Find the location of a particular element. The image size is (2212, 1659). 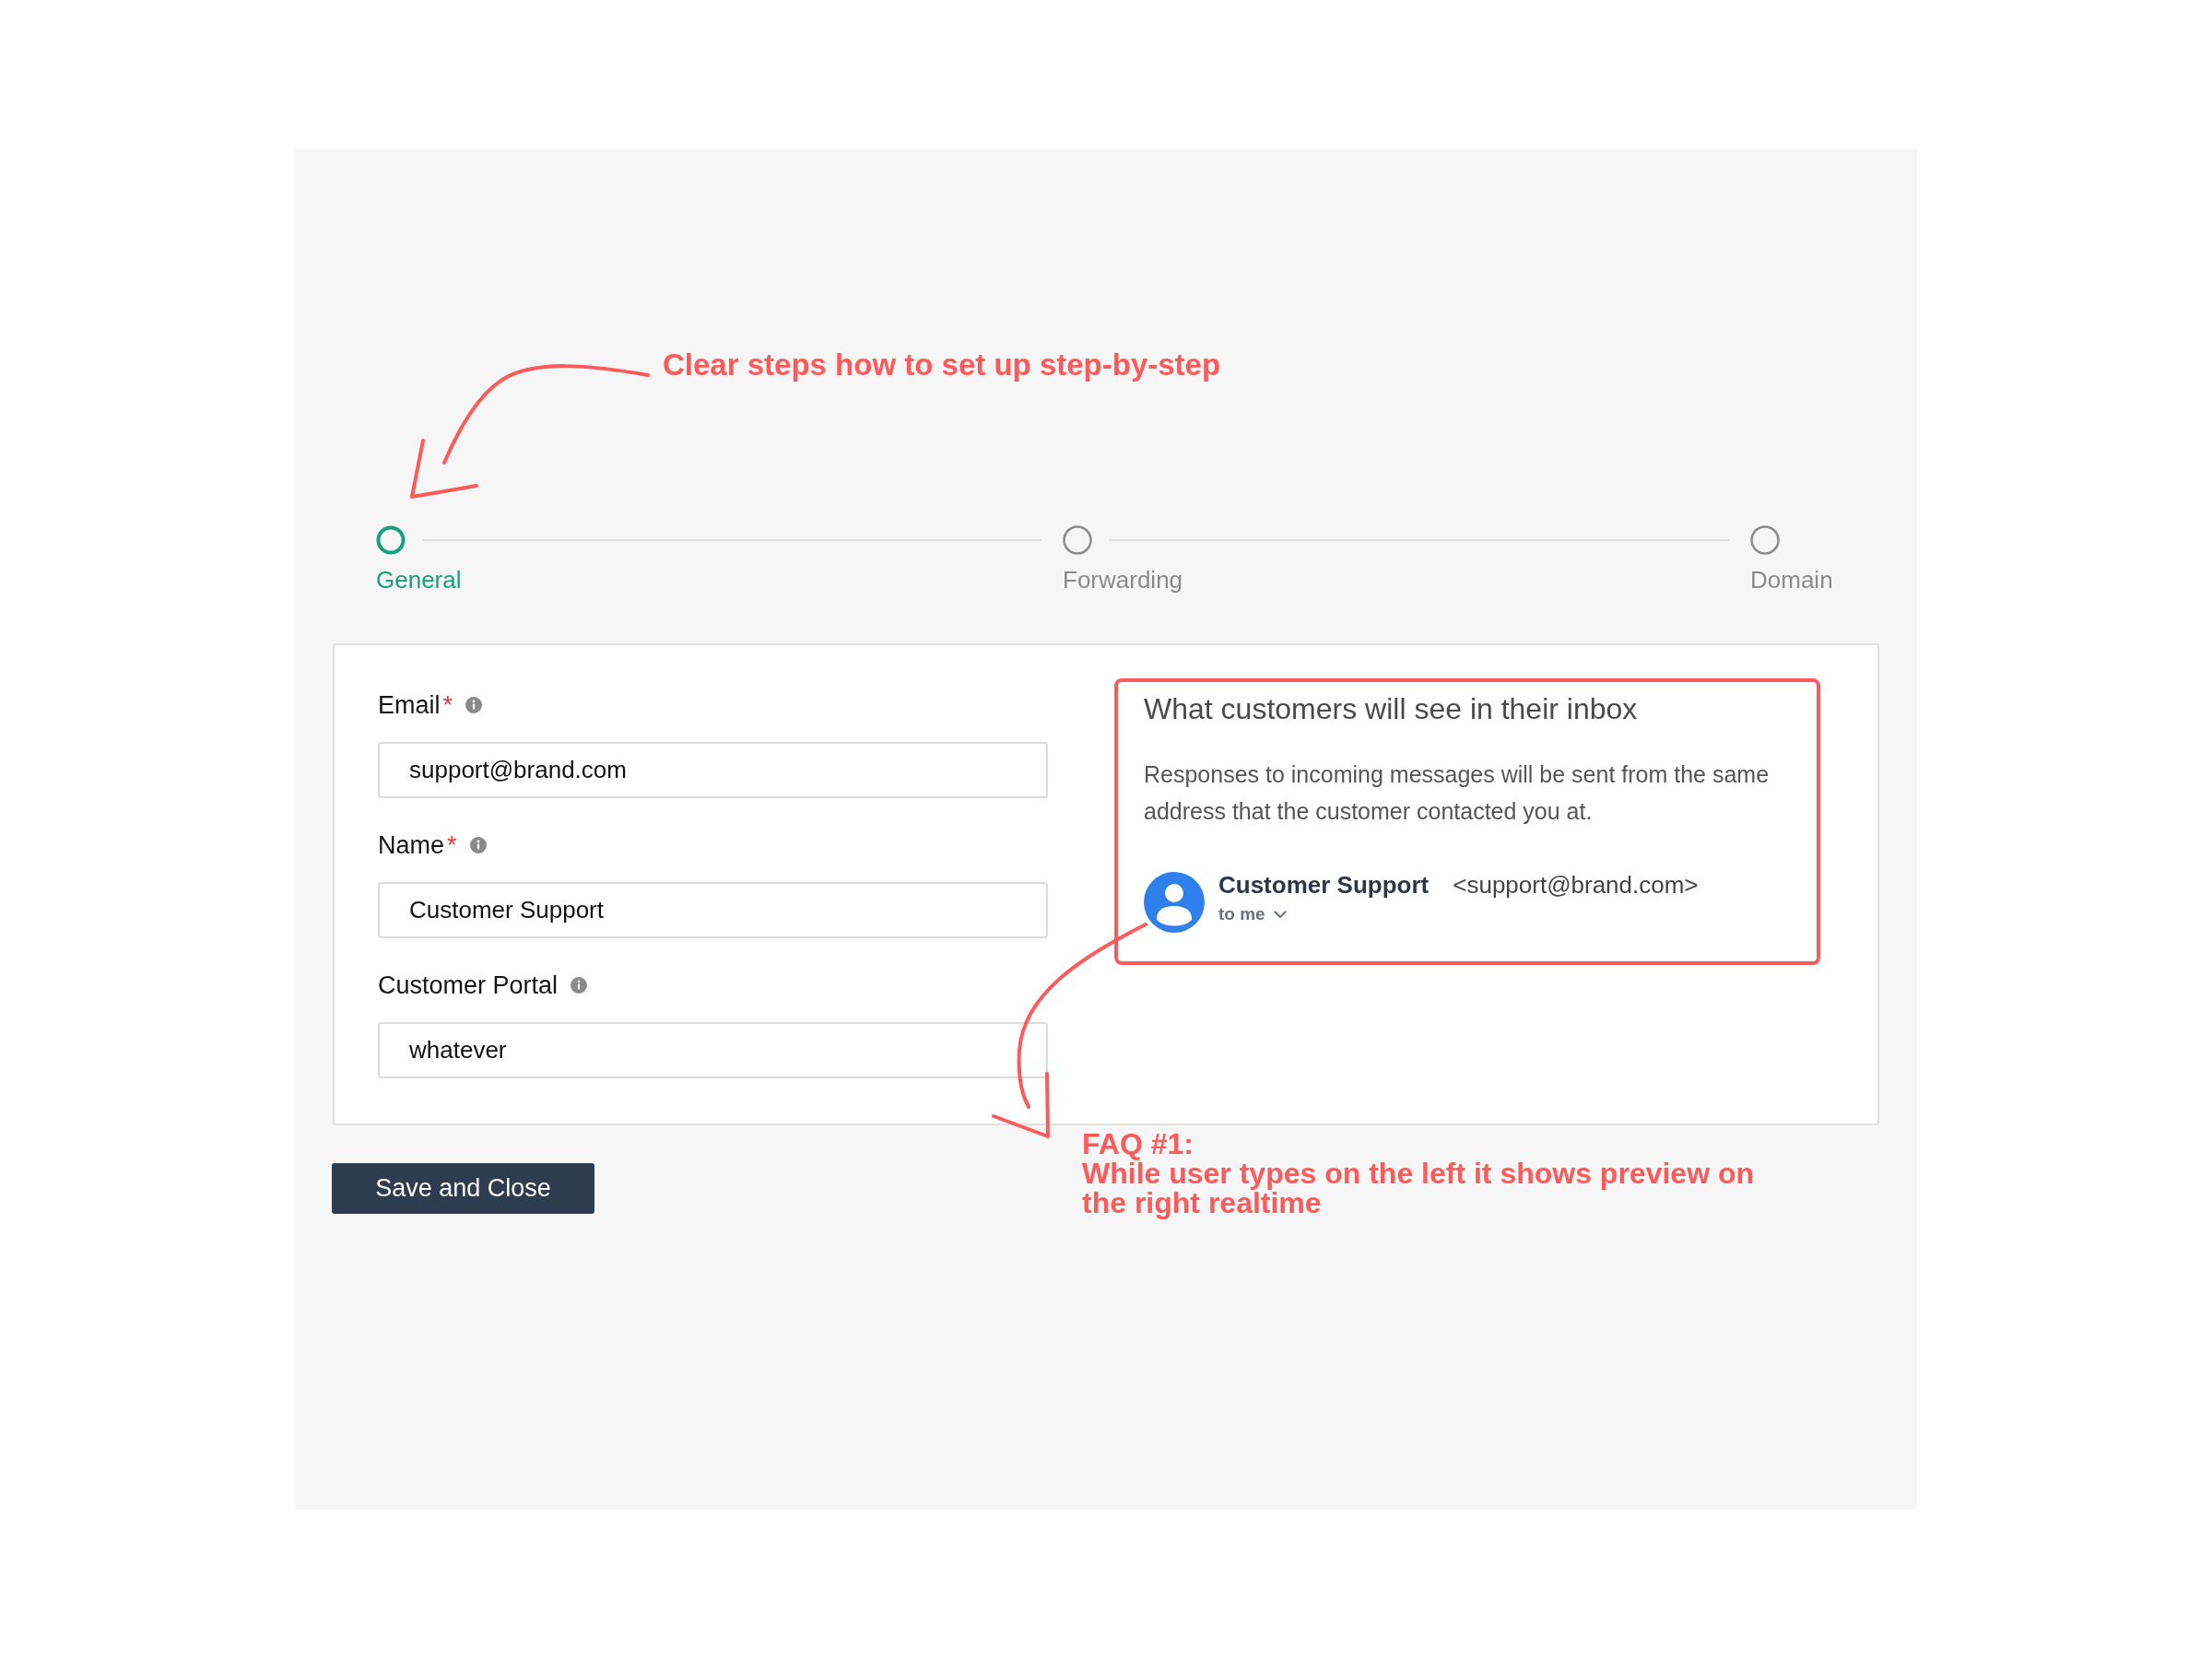

field-label: Name is located at coordinates (411, 845).